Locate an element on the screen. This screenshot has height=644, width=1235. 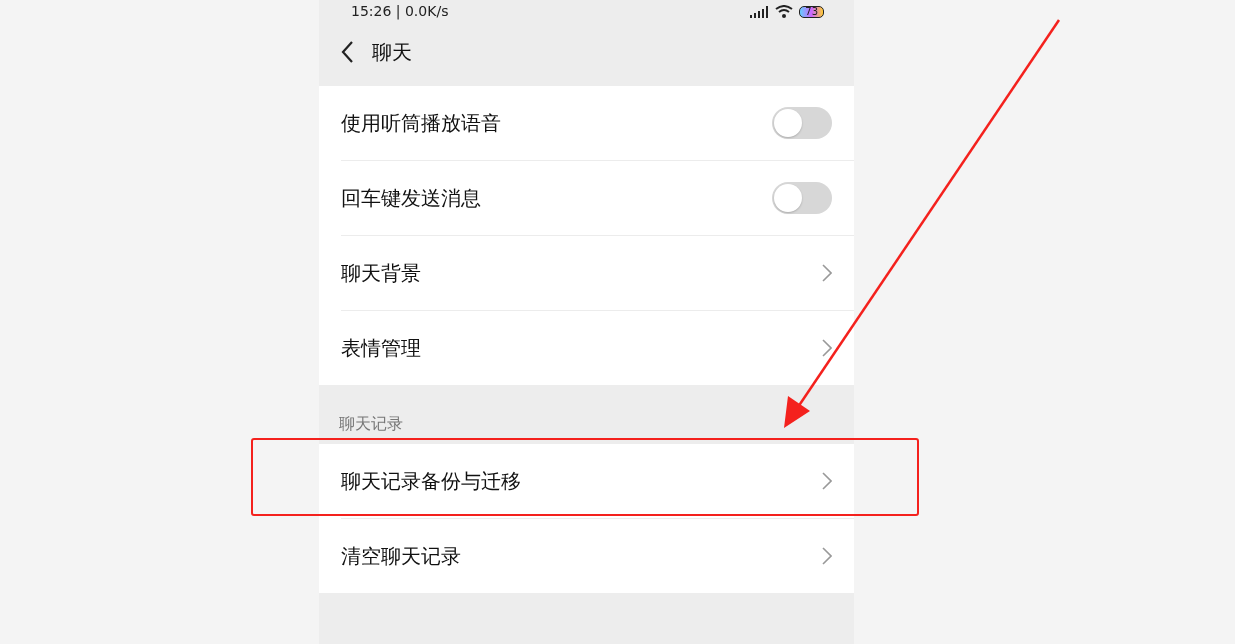
page-title: 聊天 is located at coordinates (392, 52).